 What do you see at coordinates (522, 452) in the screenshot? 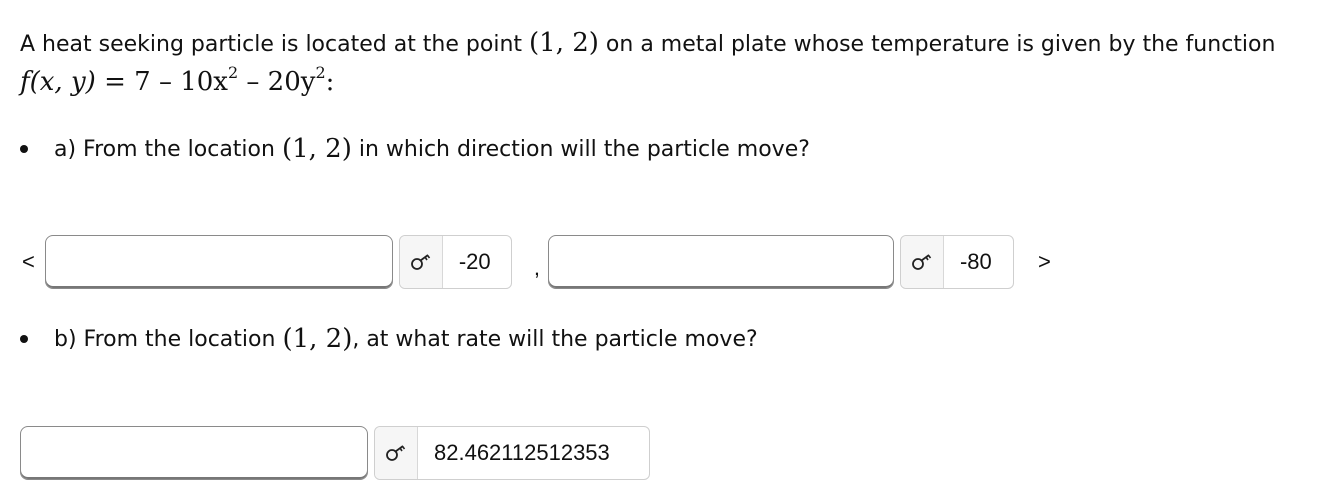
I see `rate-value: 82.462112512353` at bounding box center [522, 452].